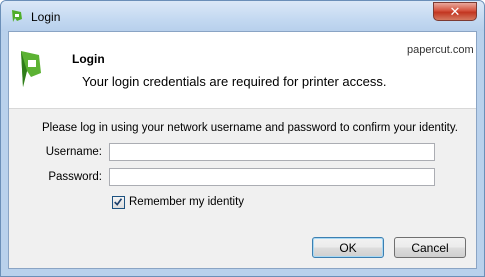 The width and height of the screenshot is (485, 277). I want to click on window-title: Login, so click(46, 17).